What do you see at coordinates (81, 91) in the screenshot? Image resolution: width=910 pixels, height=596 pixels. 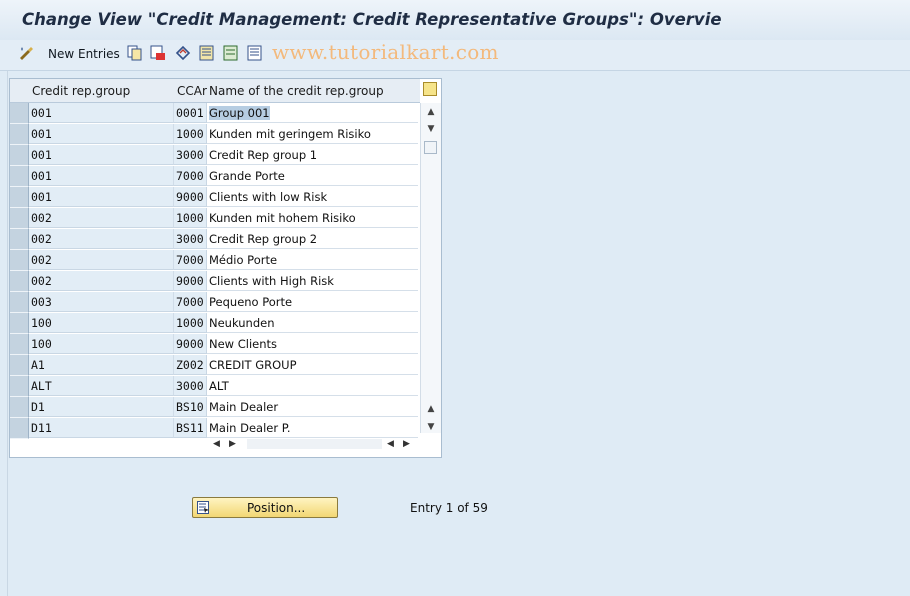 I see `column-header-credit-rep-group: Credit rep.group` at bounding box center [81, 91].